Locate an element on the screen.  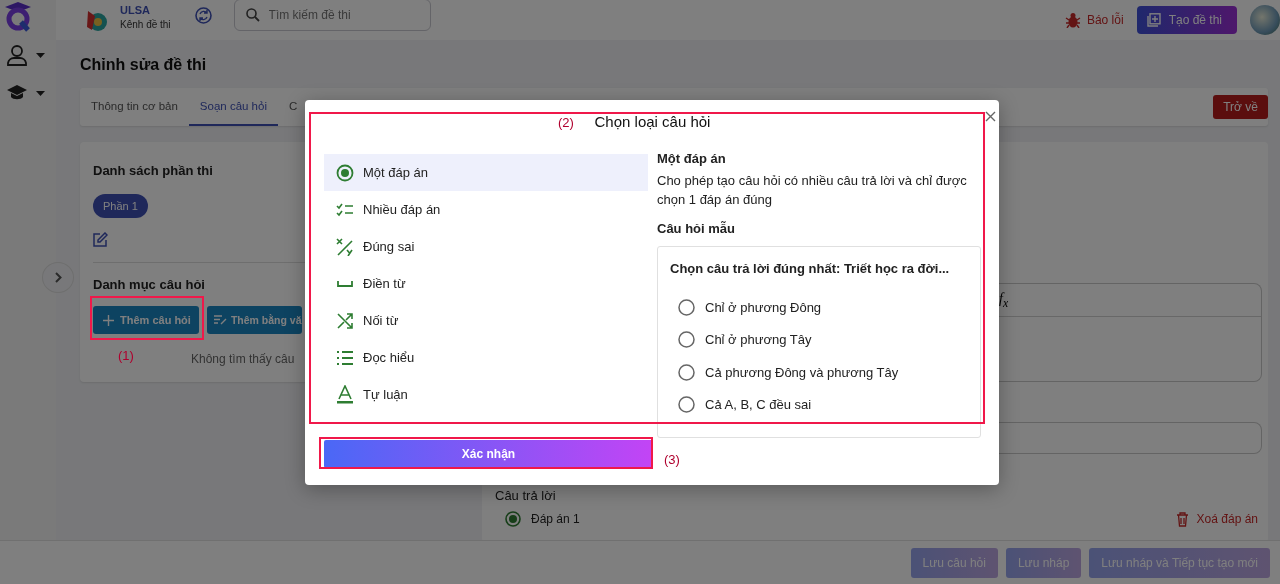
delete-answer-button: Xoá đáp án is located at coordinates (1216, 519).